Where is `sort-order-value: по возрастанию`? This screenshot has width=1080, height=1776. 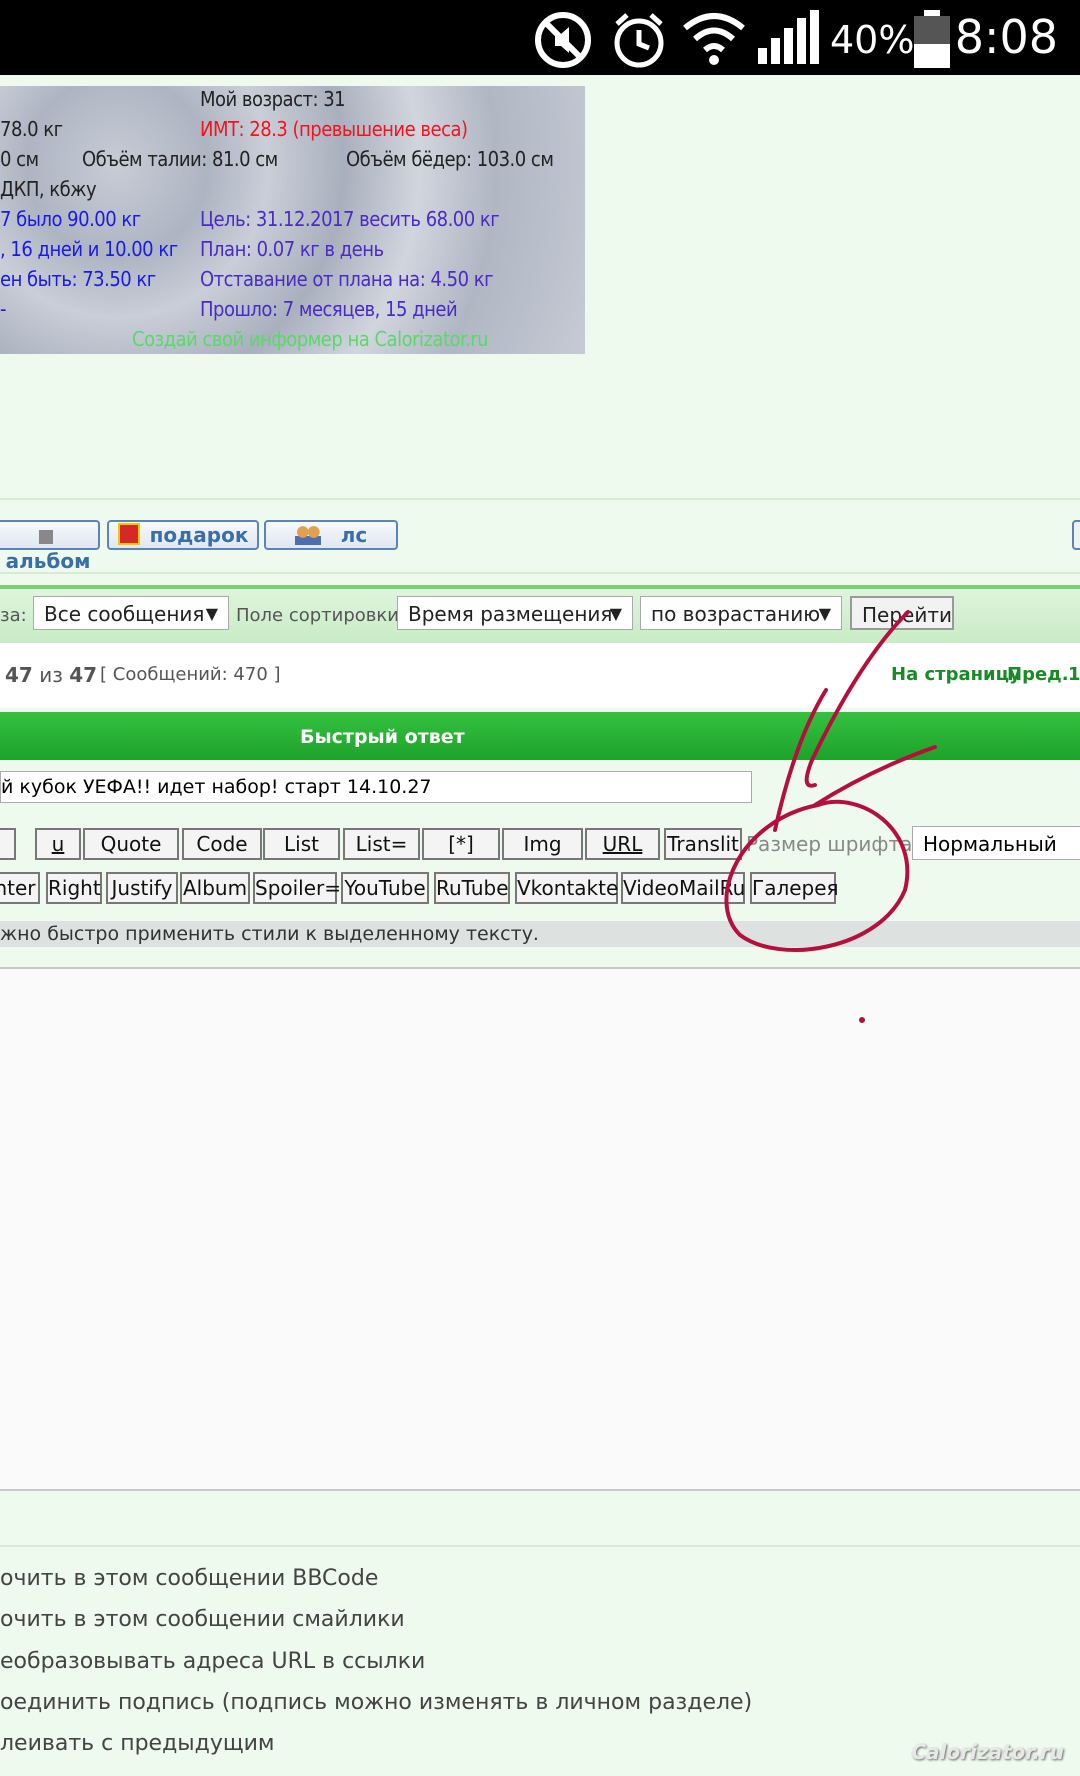 sort-order-value: по возрастанию is located at coordinates (736, 614).